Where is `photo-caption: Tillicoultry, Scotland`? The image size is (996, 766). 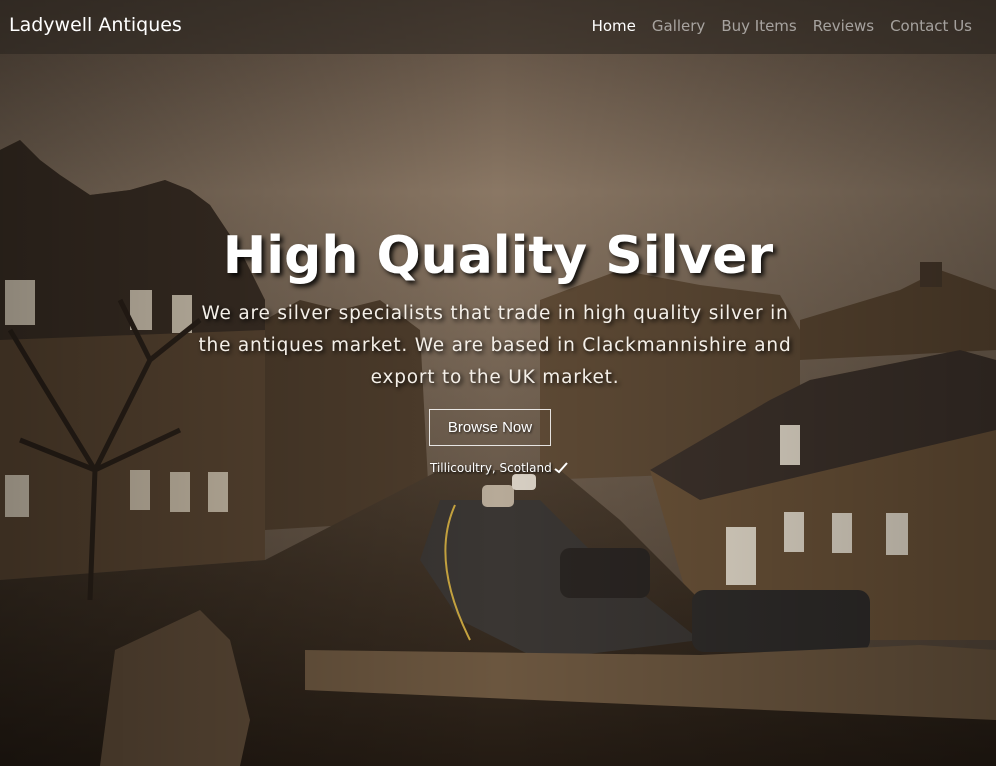
photo-caption: Tillicoultry, Scotland is located at coordinates (499, 468).